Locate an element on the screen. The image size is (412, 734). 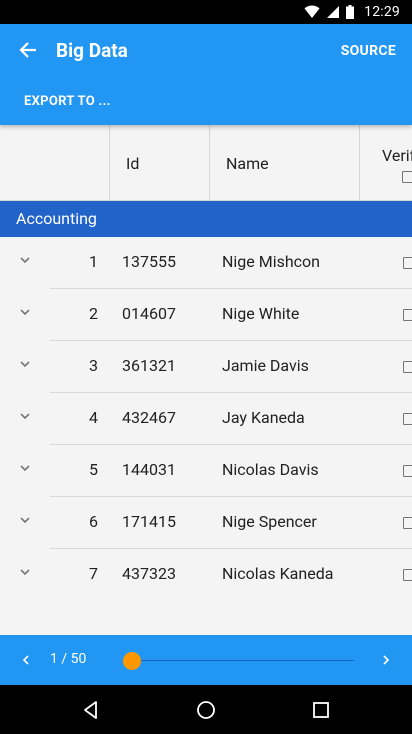
row-number: 3 is located at coordinates (93, 365).